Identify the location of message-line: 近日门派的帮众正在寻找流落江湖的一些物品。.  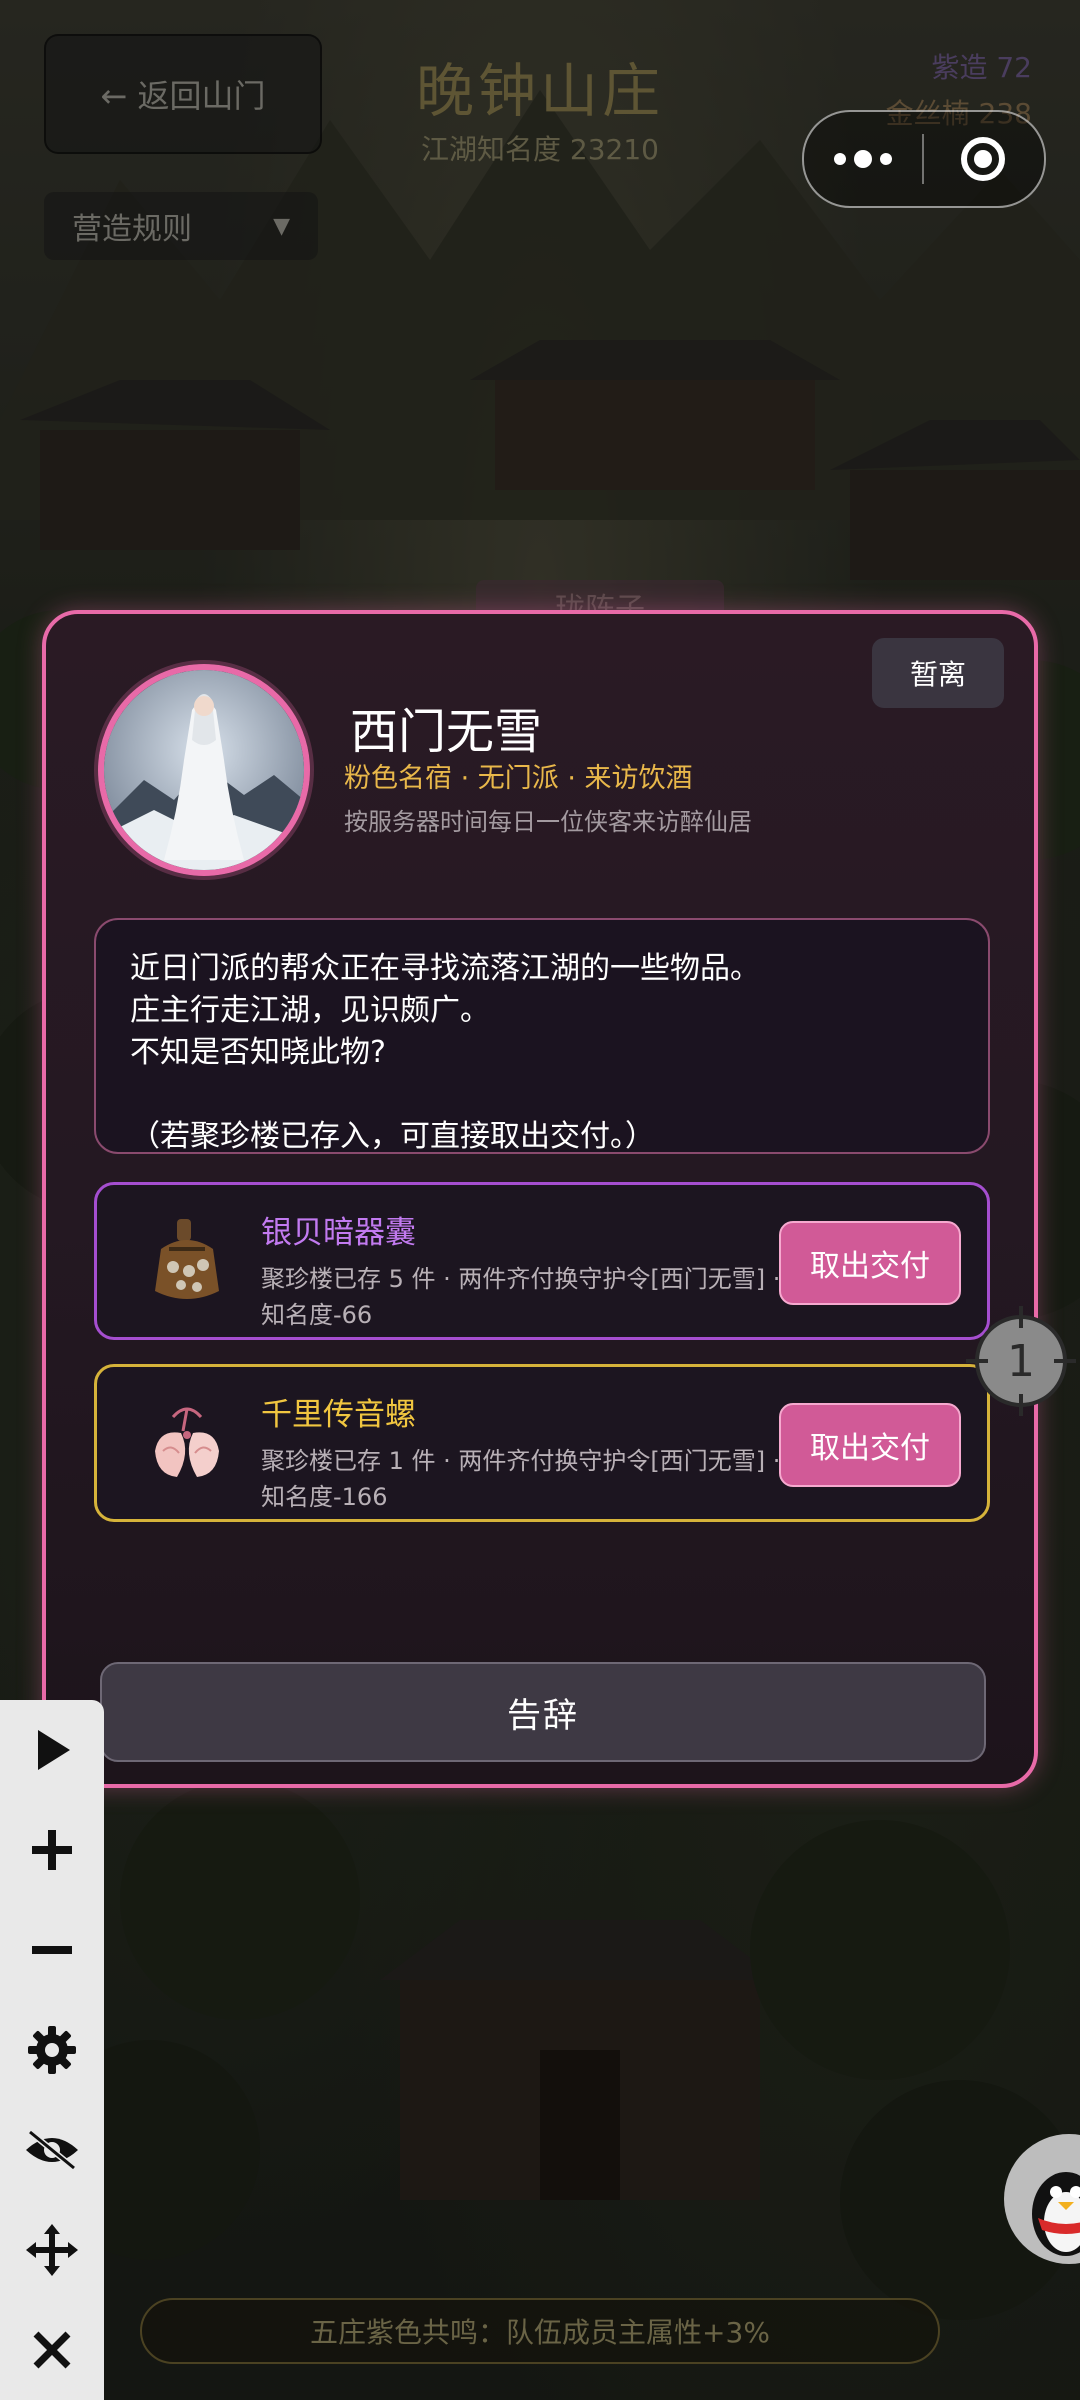
(445, 968).